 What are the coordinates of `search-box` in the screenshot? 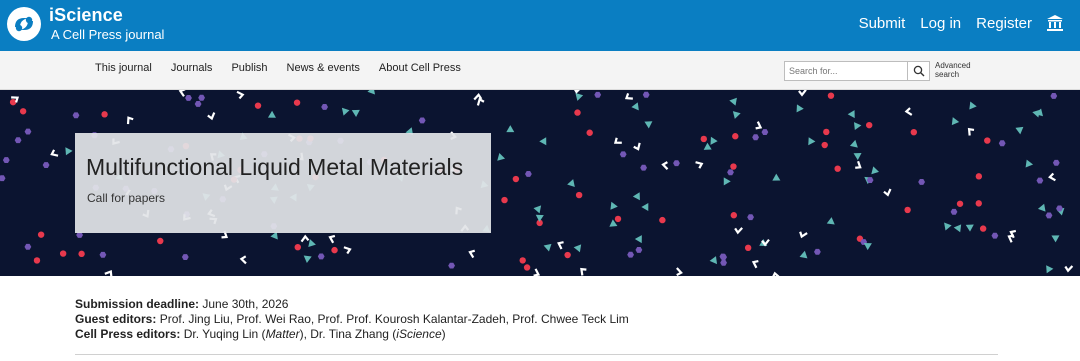 It's located at (857, 71).